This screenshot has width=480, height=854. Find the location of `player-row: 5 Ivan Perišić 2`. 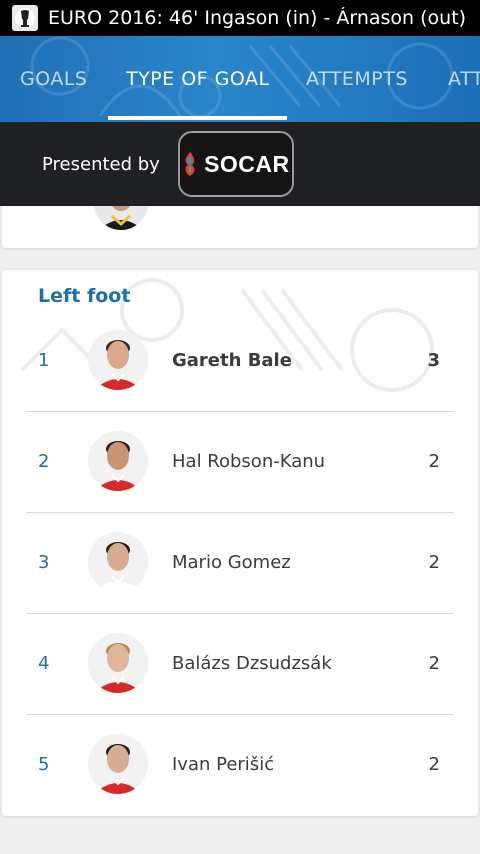

player-row: 5 Ivan Perišić 2 is located at coordinates (240, 764).